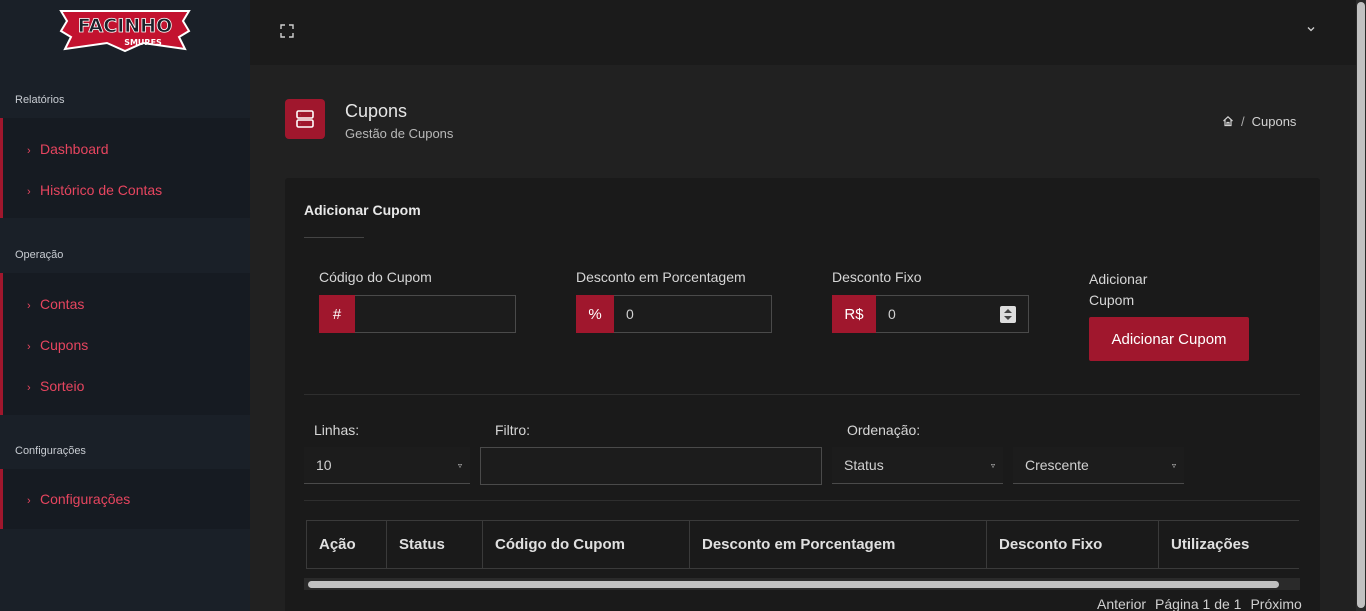 The width and height of the screenshot is (1366, 611). I want to click on brand-logo: FACINHO SMURFS, so click(125, 30).